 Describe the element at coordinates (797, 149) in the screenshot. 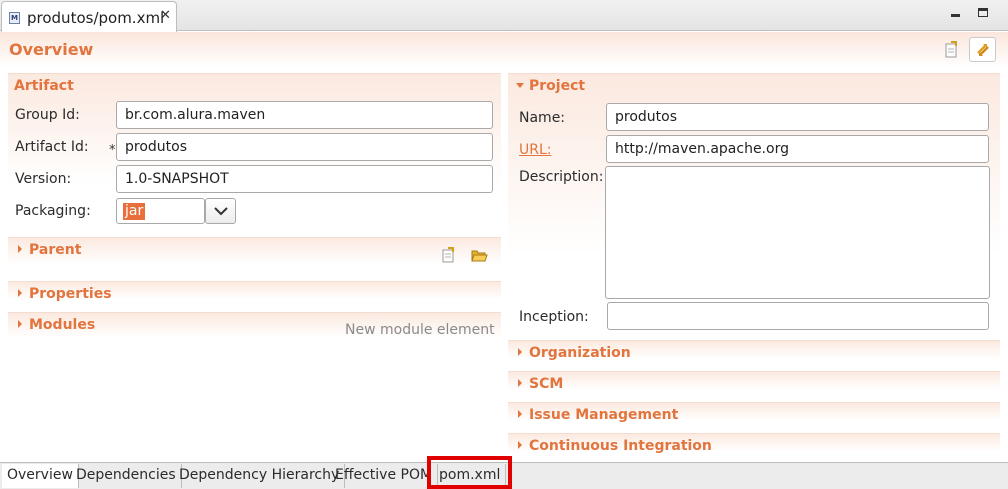

I see `url-field: http://maven.apache.org` at that location.